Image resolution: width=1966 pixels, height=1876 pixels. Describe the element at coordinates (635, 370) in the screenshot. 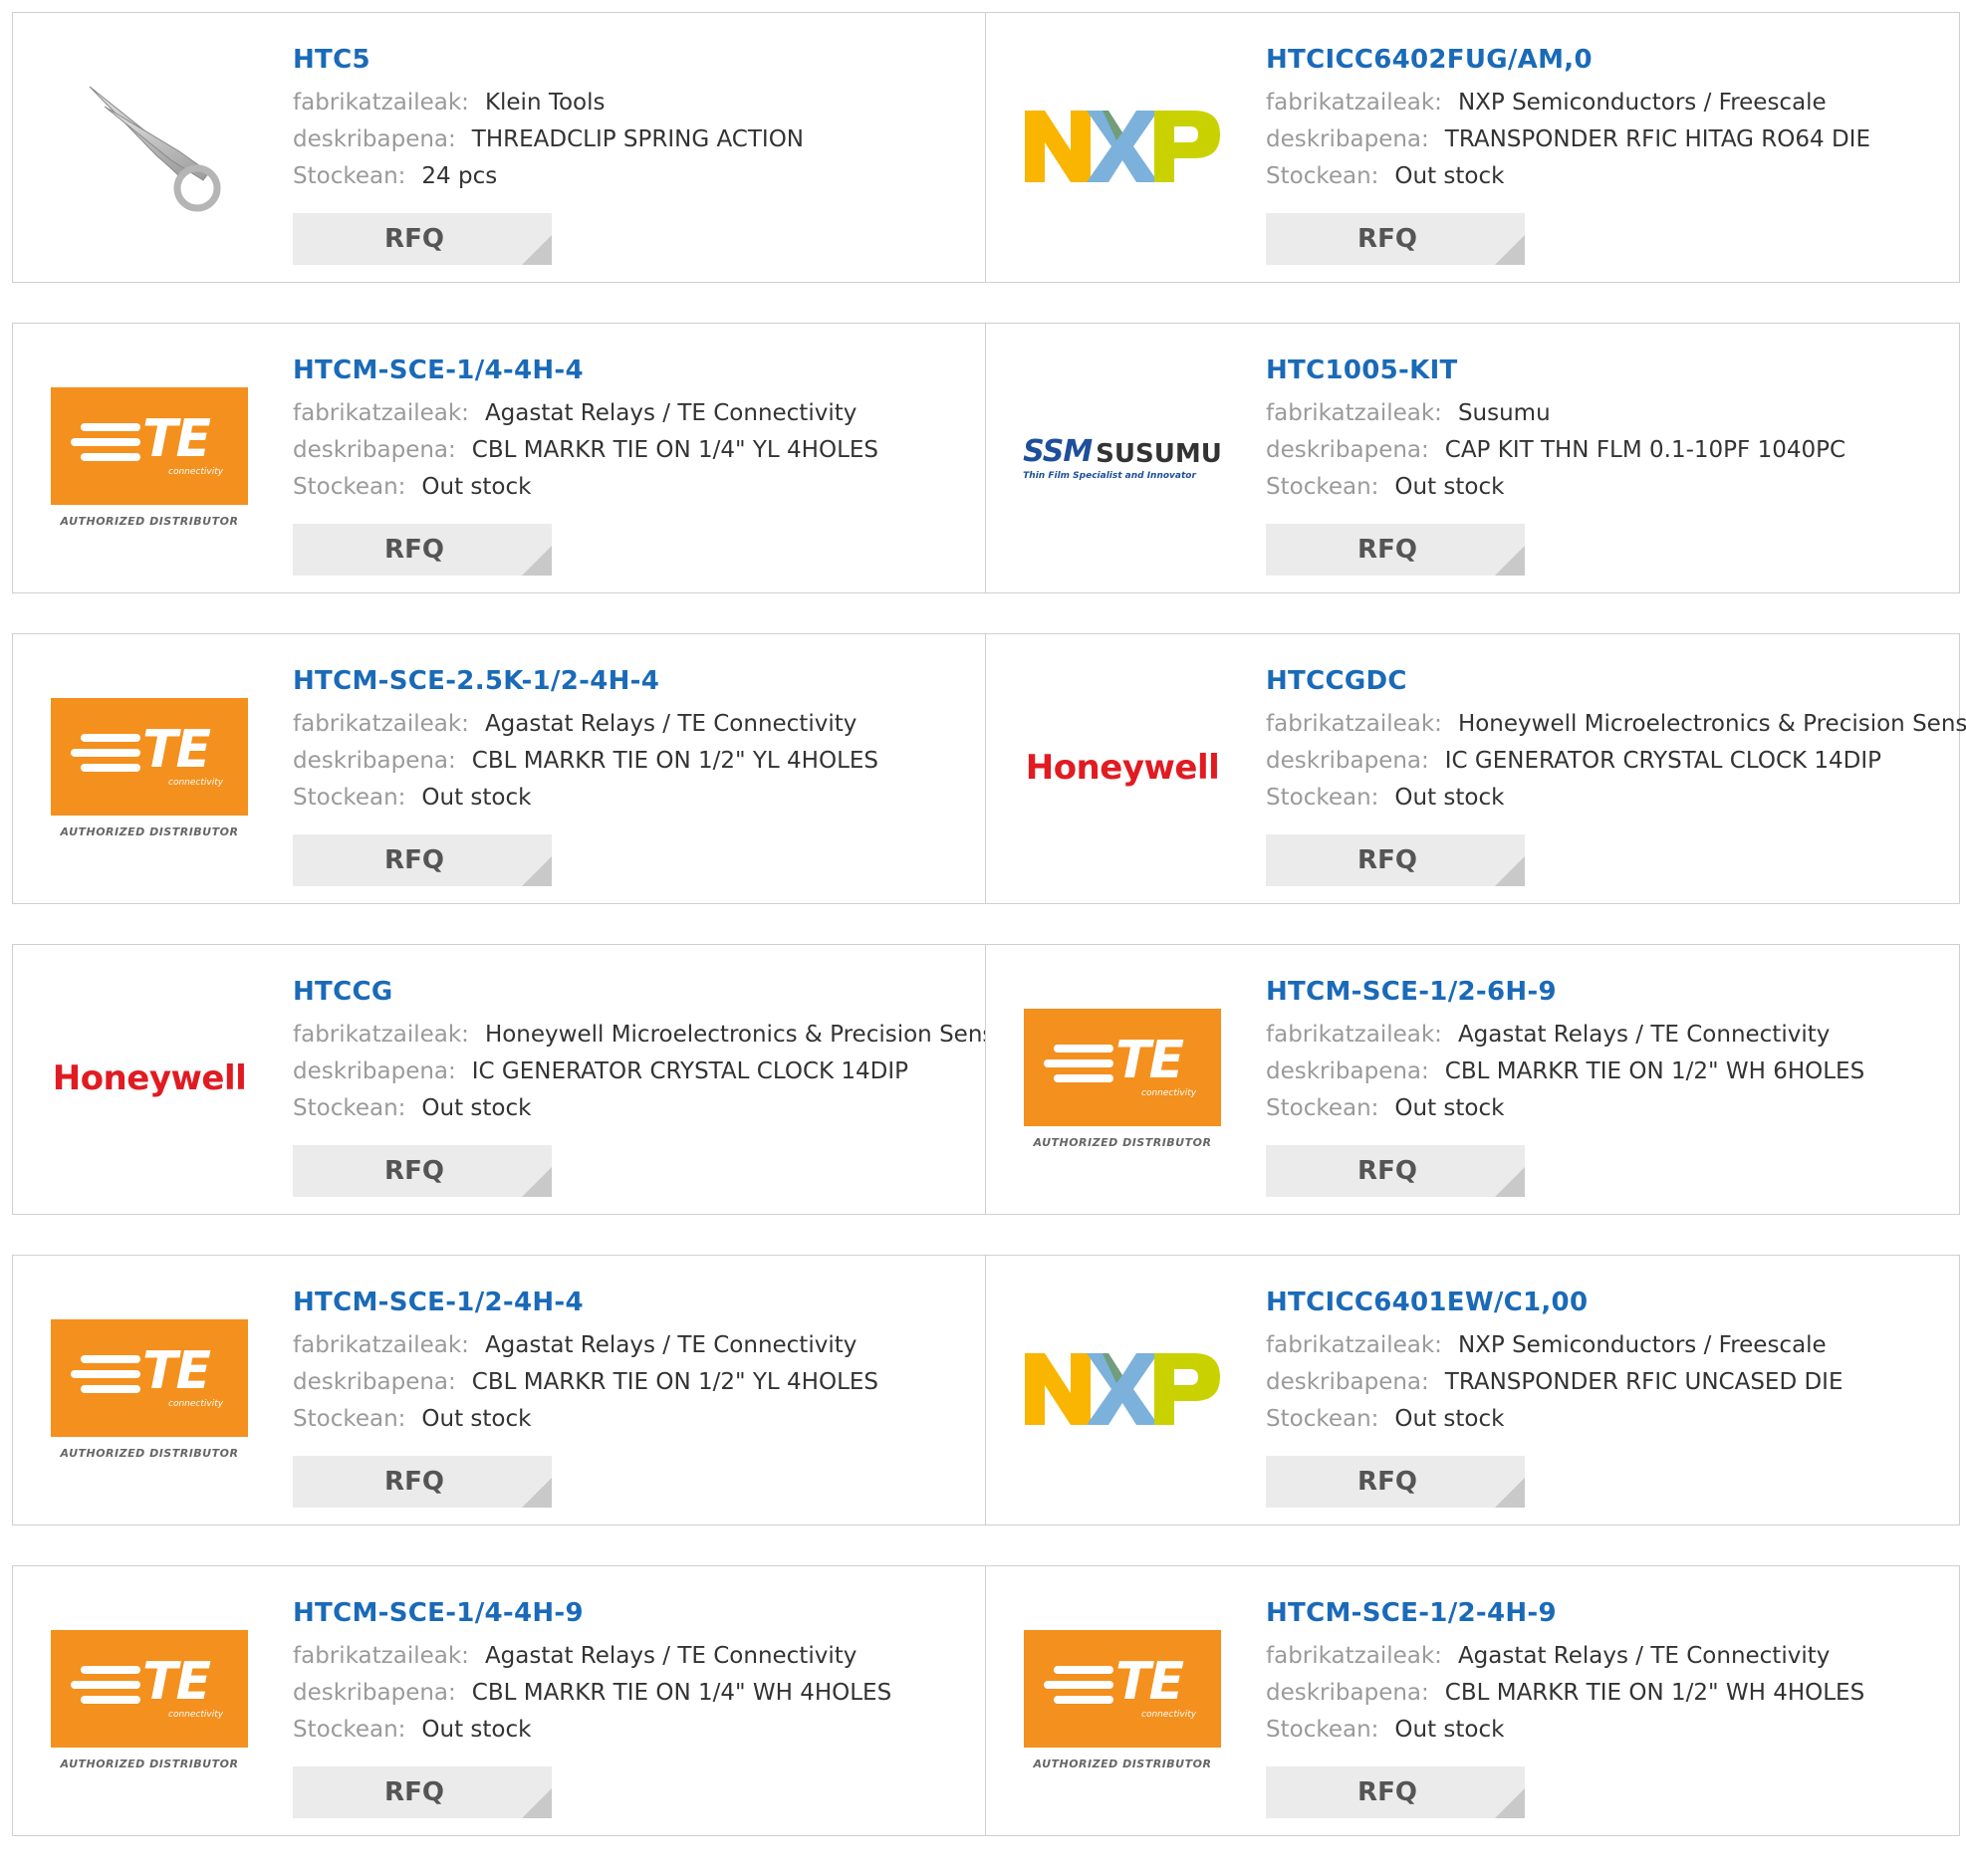

I see `part-number-link: HTCM-SCE-1/4-4H-4` at that location.